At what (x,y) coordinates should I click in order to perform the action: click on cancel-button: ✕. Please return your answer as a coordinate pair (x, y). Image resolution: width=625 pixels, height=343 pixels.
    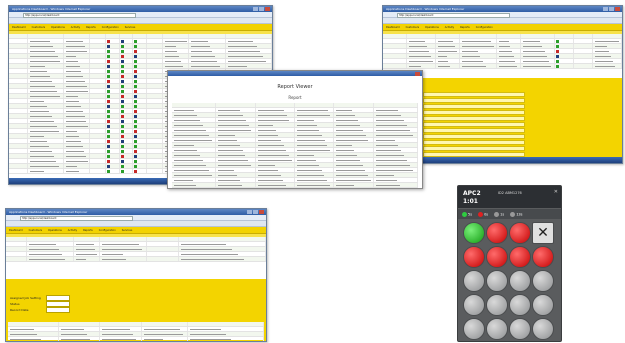
    Looking at the image, I should click on (543, 233).